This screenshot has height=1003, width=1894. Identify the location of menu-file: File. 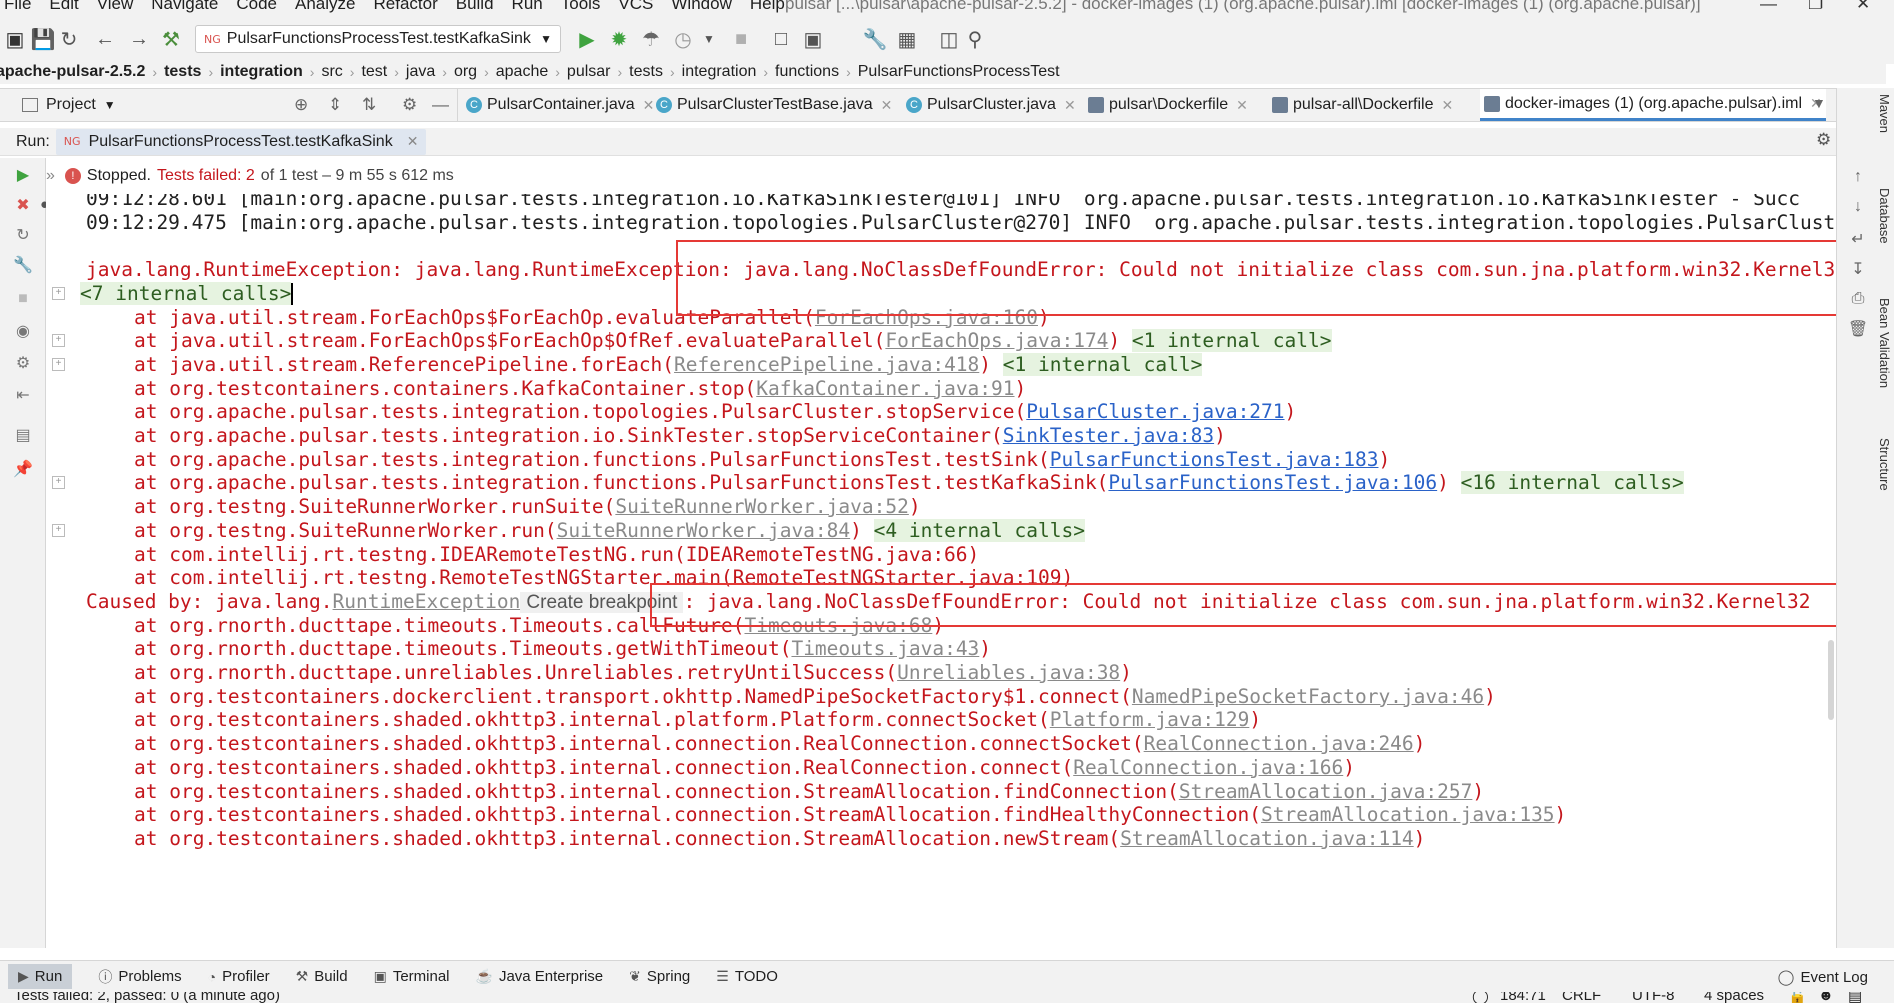
(17, 7).